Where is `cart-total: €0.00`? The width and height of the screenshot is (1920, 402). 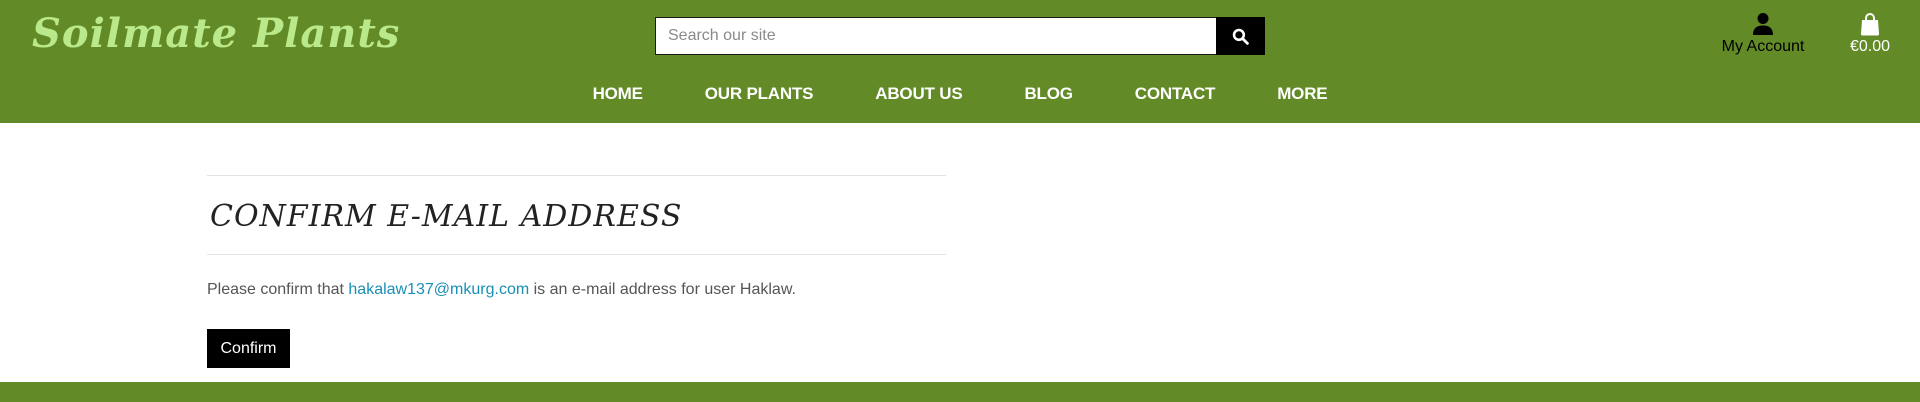
cart-total: €0.00 is located at coordinates (1870, 46).